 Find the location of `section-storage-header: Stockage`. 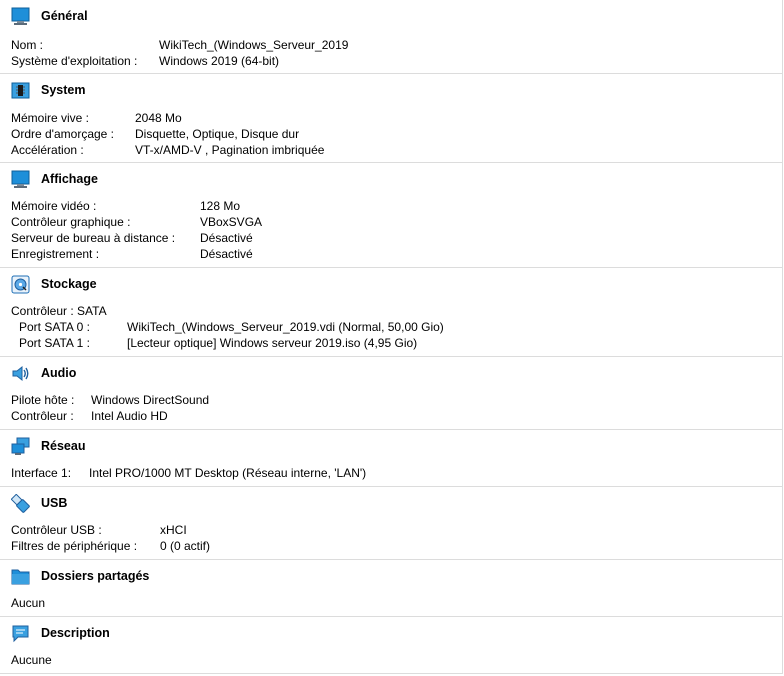

section-storage-header: Stockage is located at coordinates (391, 283).